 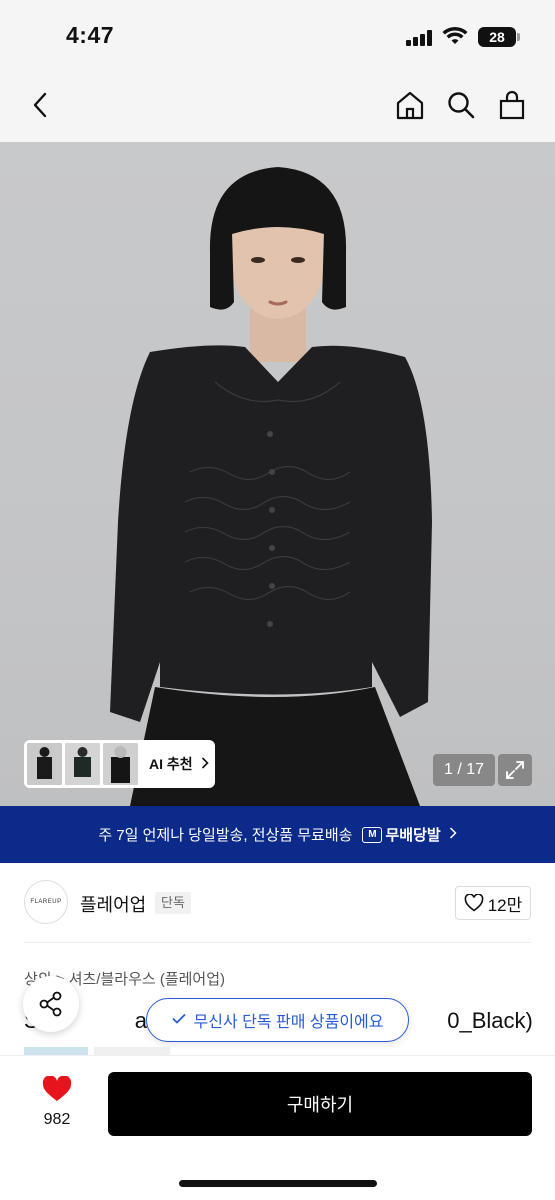 What do you see at coordinates (46, 902) in the screenshot?
I see `brand-logo: FLAREUP` at bounding box center [46, 902].